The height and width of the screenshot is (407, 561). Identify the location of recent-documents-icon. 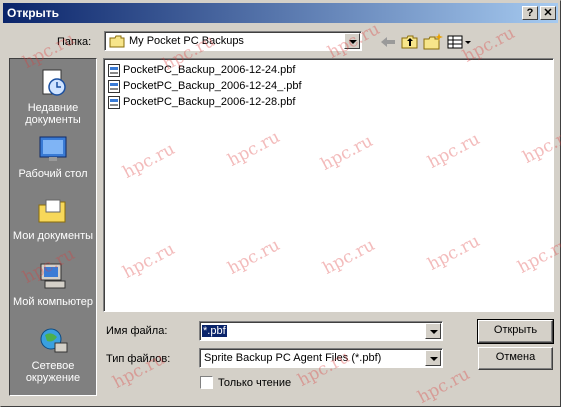
(54, 82).